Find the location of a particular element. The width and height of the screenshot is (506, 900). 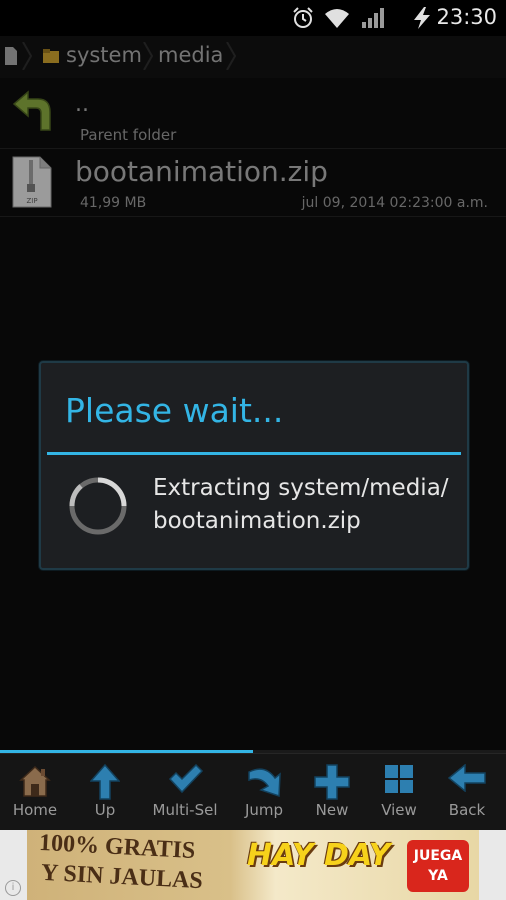

ad-headline-2: Y SIN JAULAS is located at coordinates (122, 877).